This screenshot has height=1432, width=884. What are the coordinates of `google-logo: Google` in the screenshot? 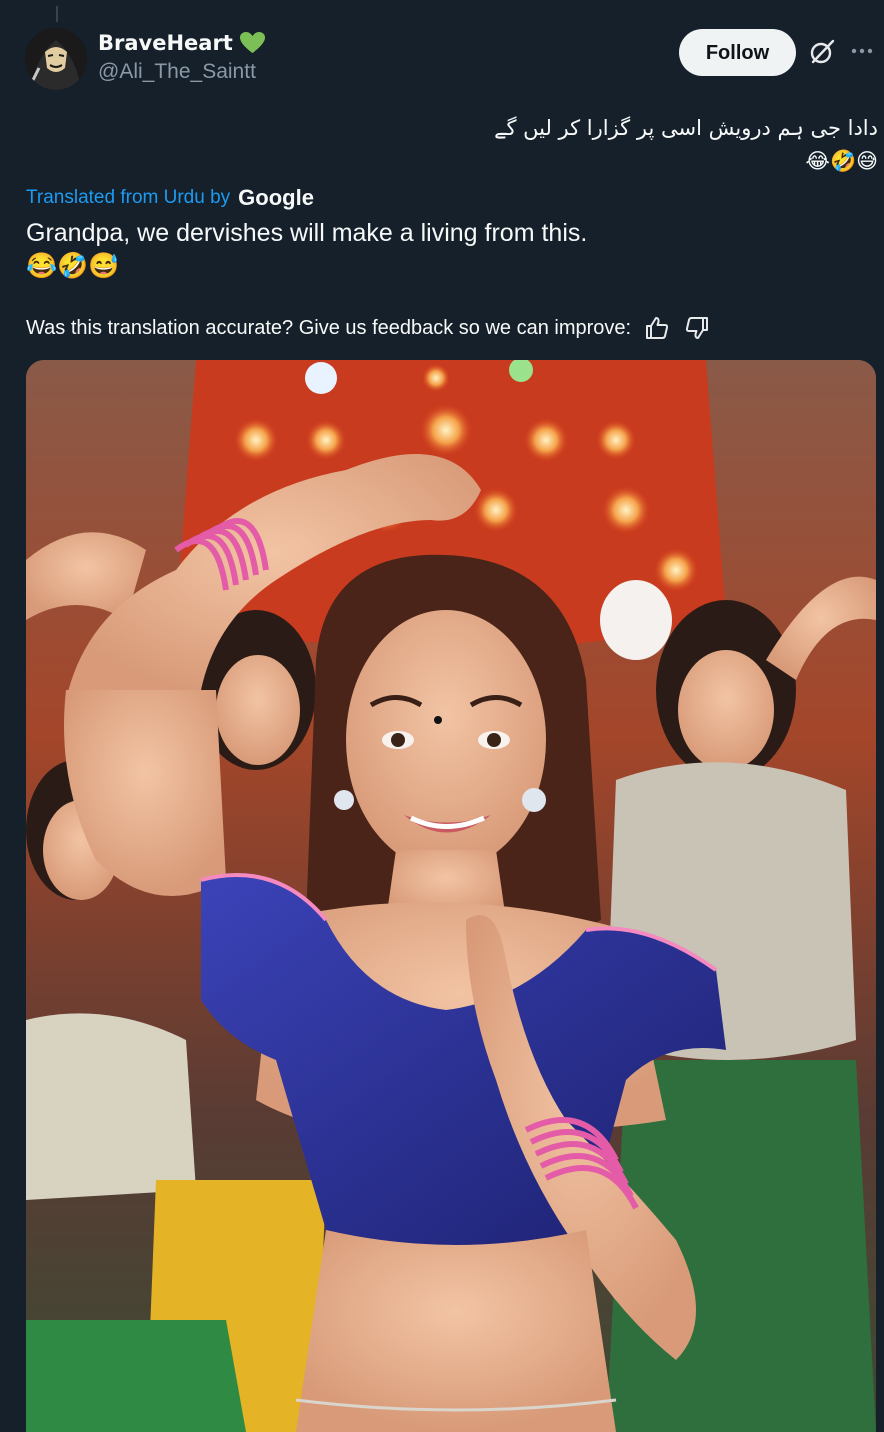 It's located at (276, 197).